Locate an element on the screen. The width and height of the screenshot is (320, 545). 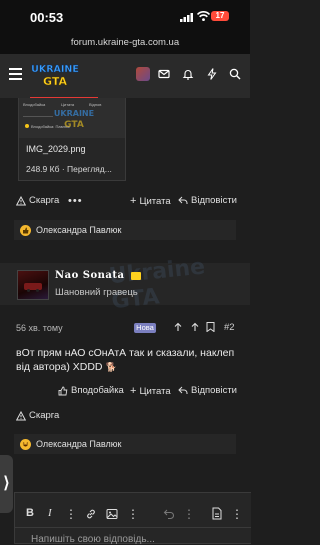
undo-icon is located at coordinates (169, 514).